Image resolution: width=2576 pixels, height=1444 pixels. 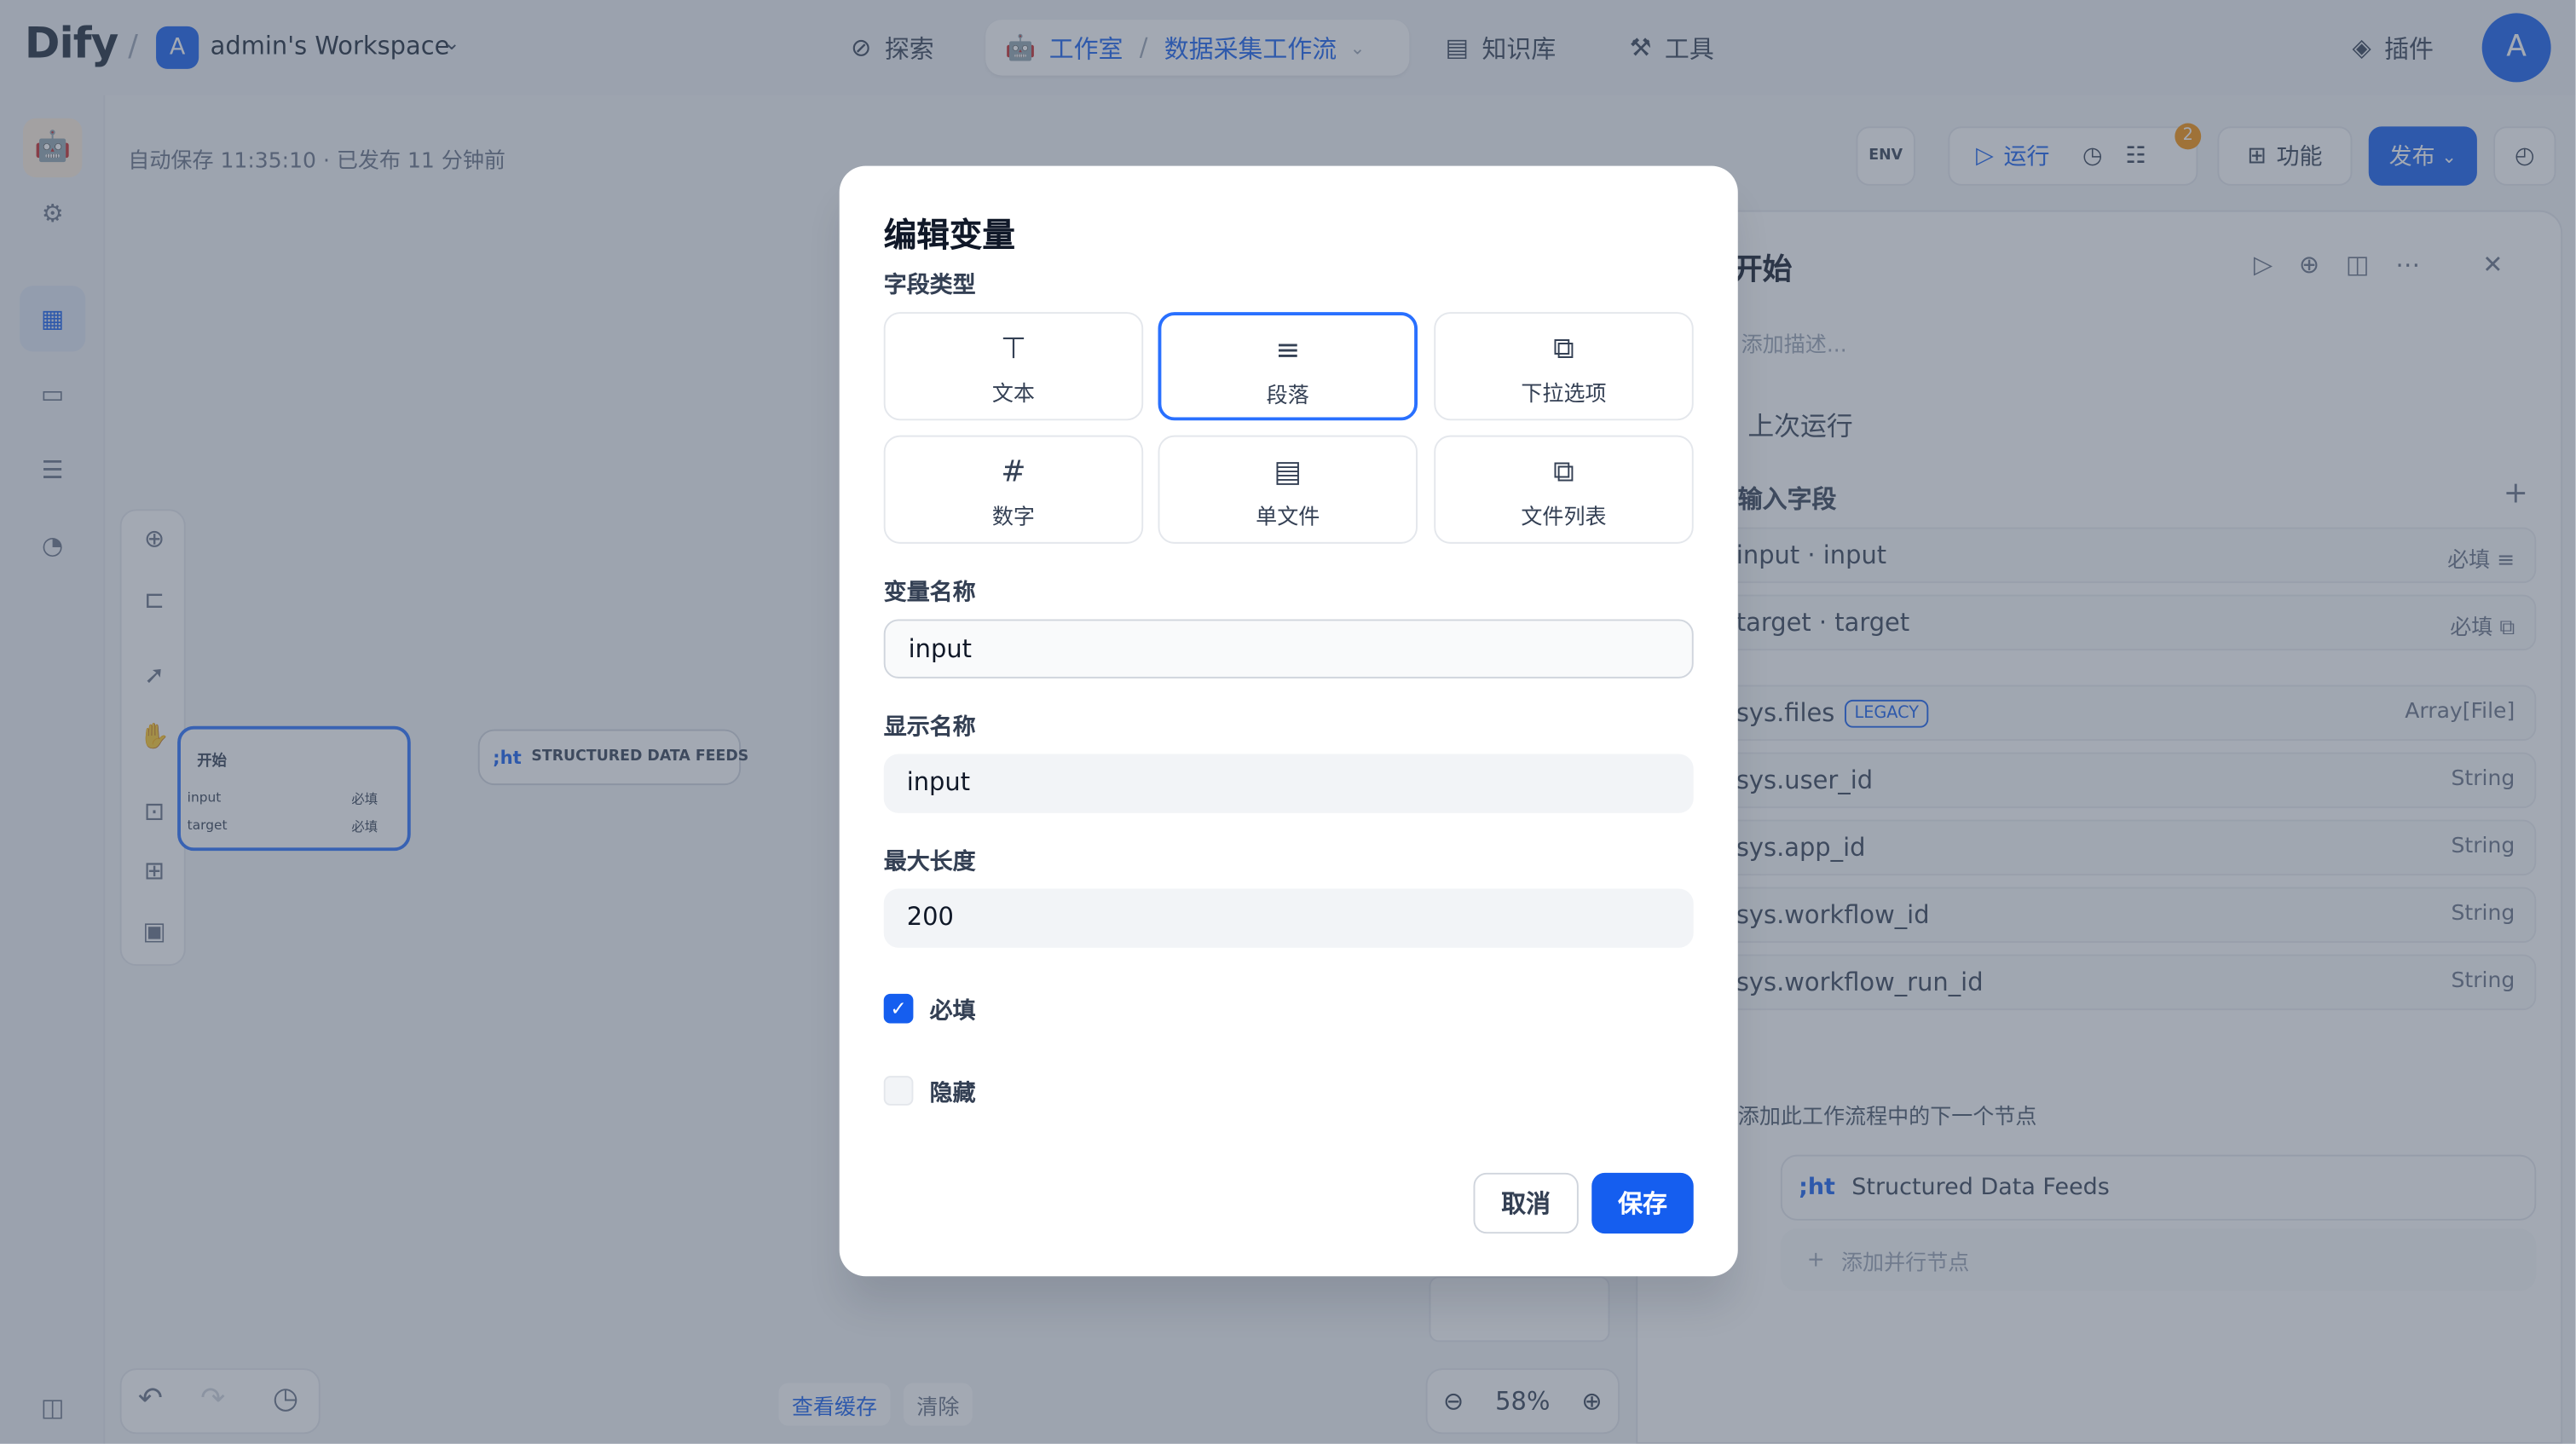 What do you see at coordinates (952, 1094) in the screenshot?
I see `hidden-label: 隐藏` at bounding box center [952, 1094].